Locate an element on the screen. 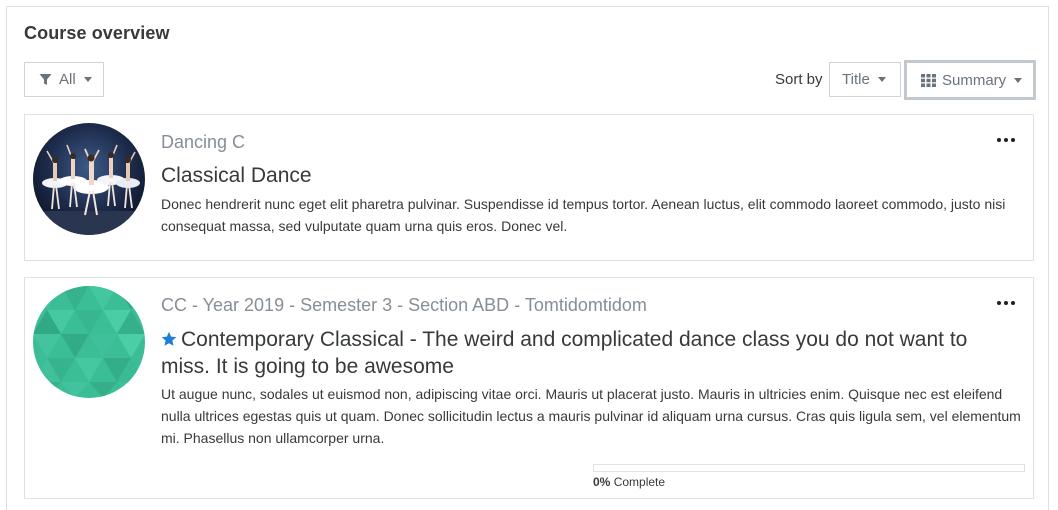 Image resolution: width=1058 pixels, height=510 pixels. course-name-link: Classical Dance is located at coordinates (571, 175).